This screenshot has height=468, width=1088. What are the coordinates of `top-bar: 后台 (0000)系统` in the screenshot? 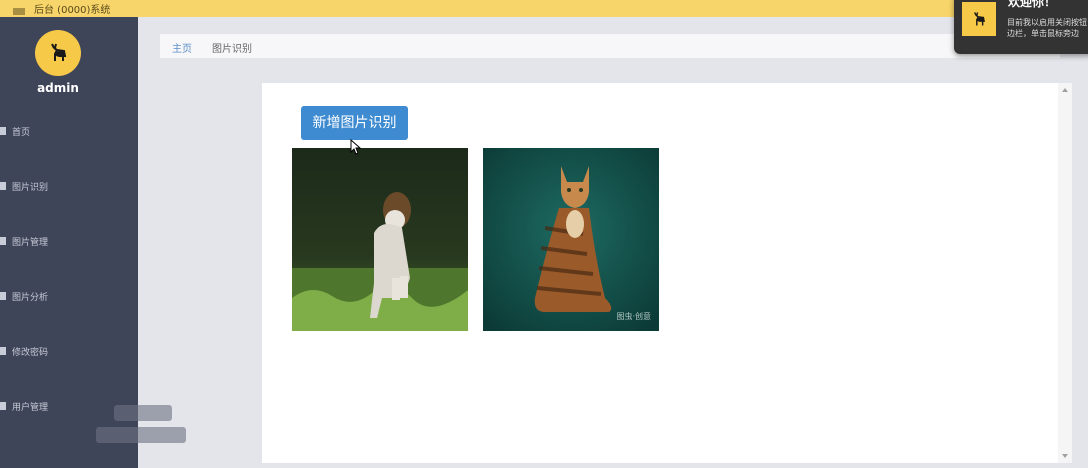 It's located at (544, 8).